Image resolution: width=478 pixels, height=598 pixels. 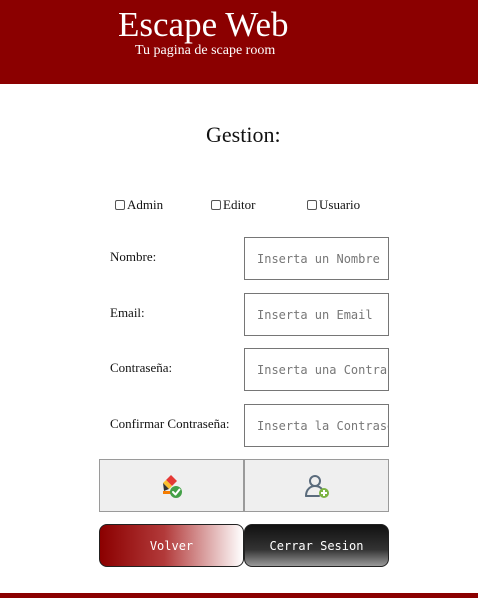 I want to click on password-field: Inserta una Contraseña, so click(x=316, y=369).